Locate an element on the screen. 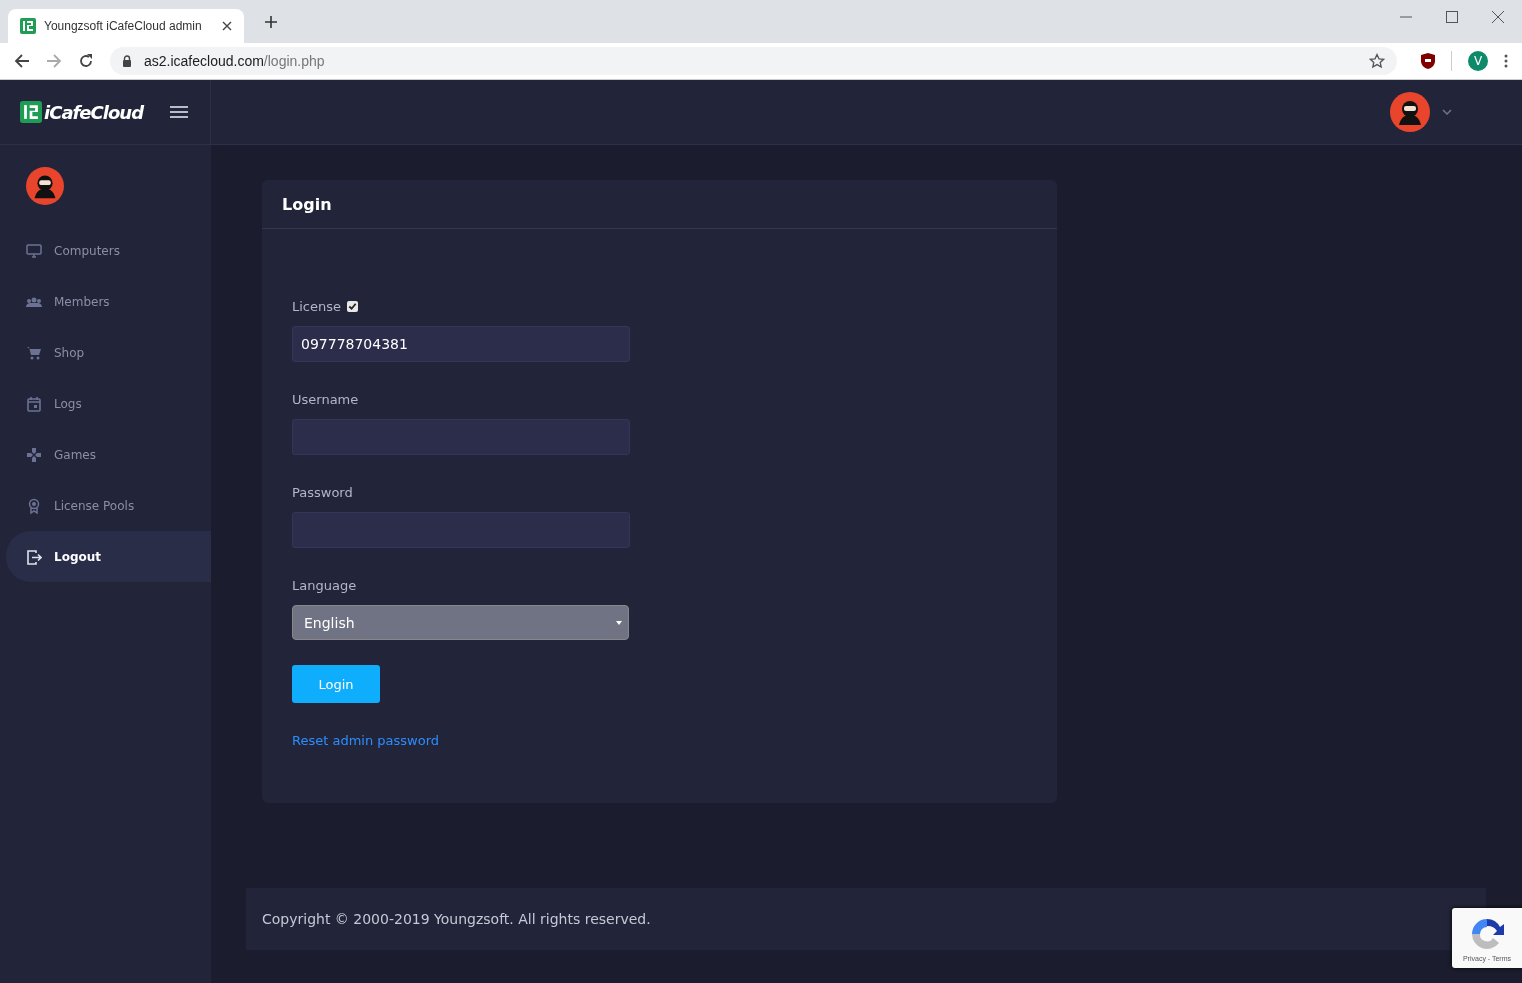  license-checkbox is located at coordinates (352, 306).